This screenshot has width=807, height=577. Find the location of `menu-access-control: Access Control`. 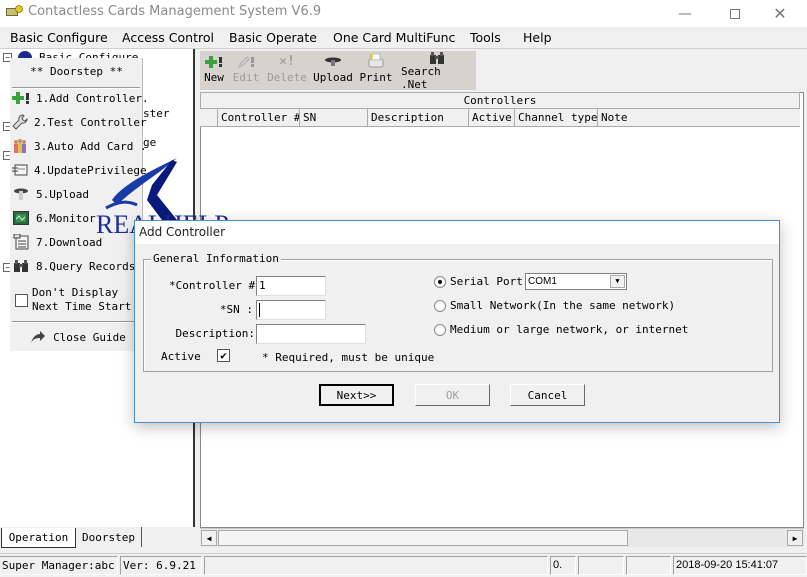

menu-access-control: Access Control is located at coordinates (168, 37).